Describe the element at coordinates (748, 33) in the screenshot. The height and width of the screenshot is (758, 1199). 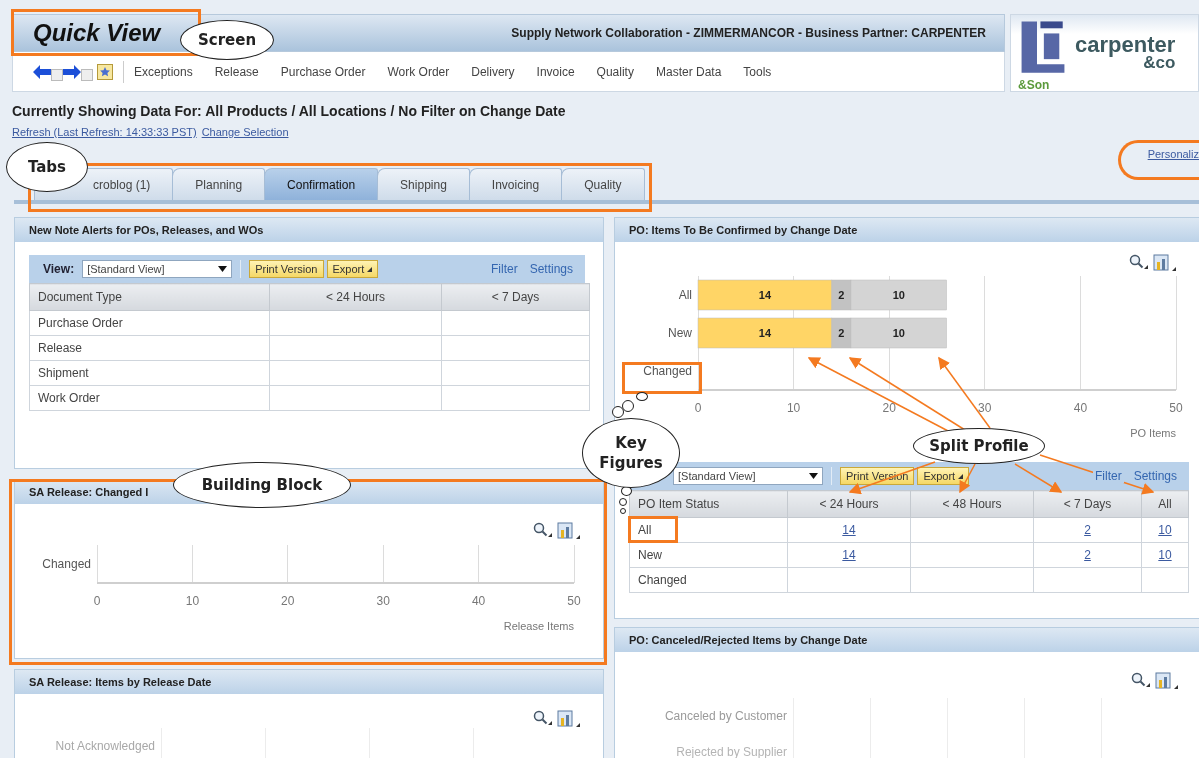
I see `context-text: Supply Network Collaboration - ZIMMERMANCOR - Business Partner: CARPENTER` at that location.